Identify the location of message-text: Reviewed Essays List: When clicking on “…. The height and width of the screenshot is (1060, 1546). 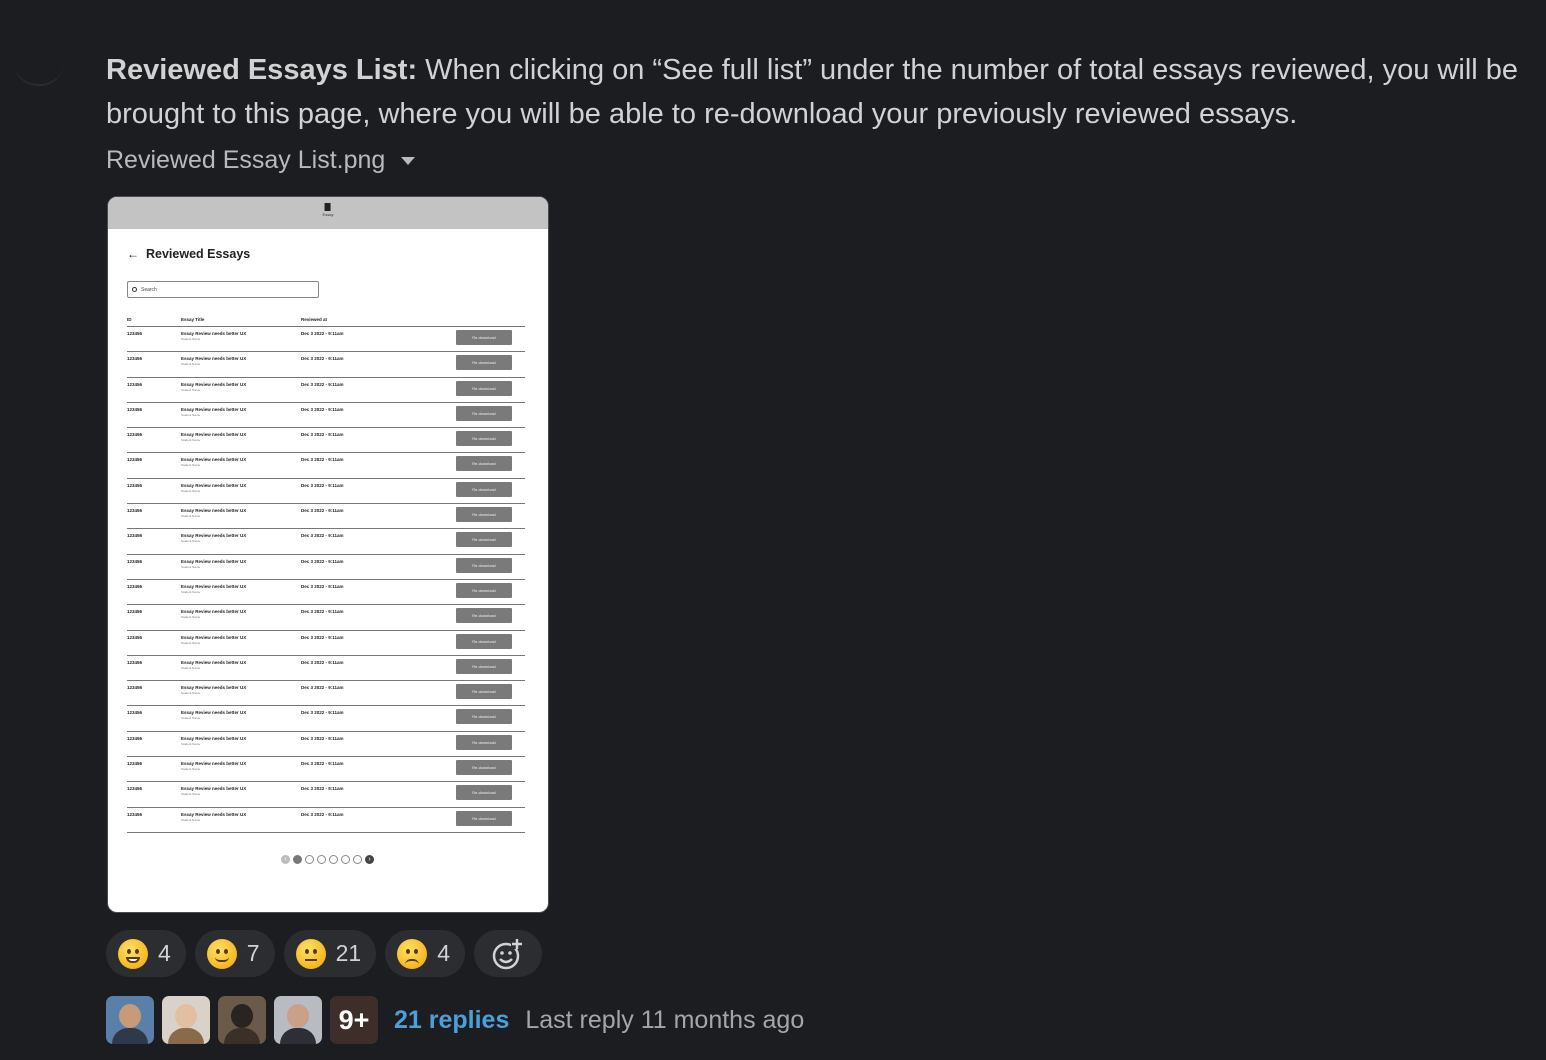
(821, 92).